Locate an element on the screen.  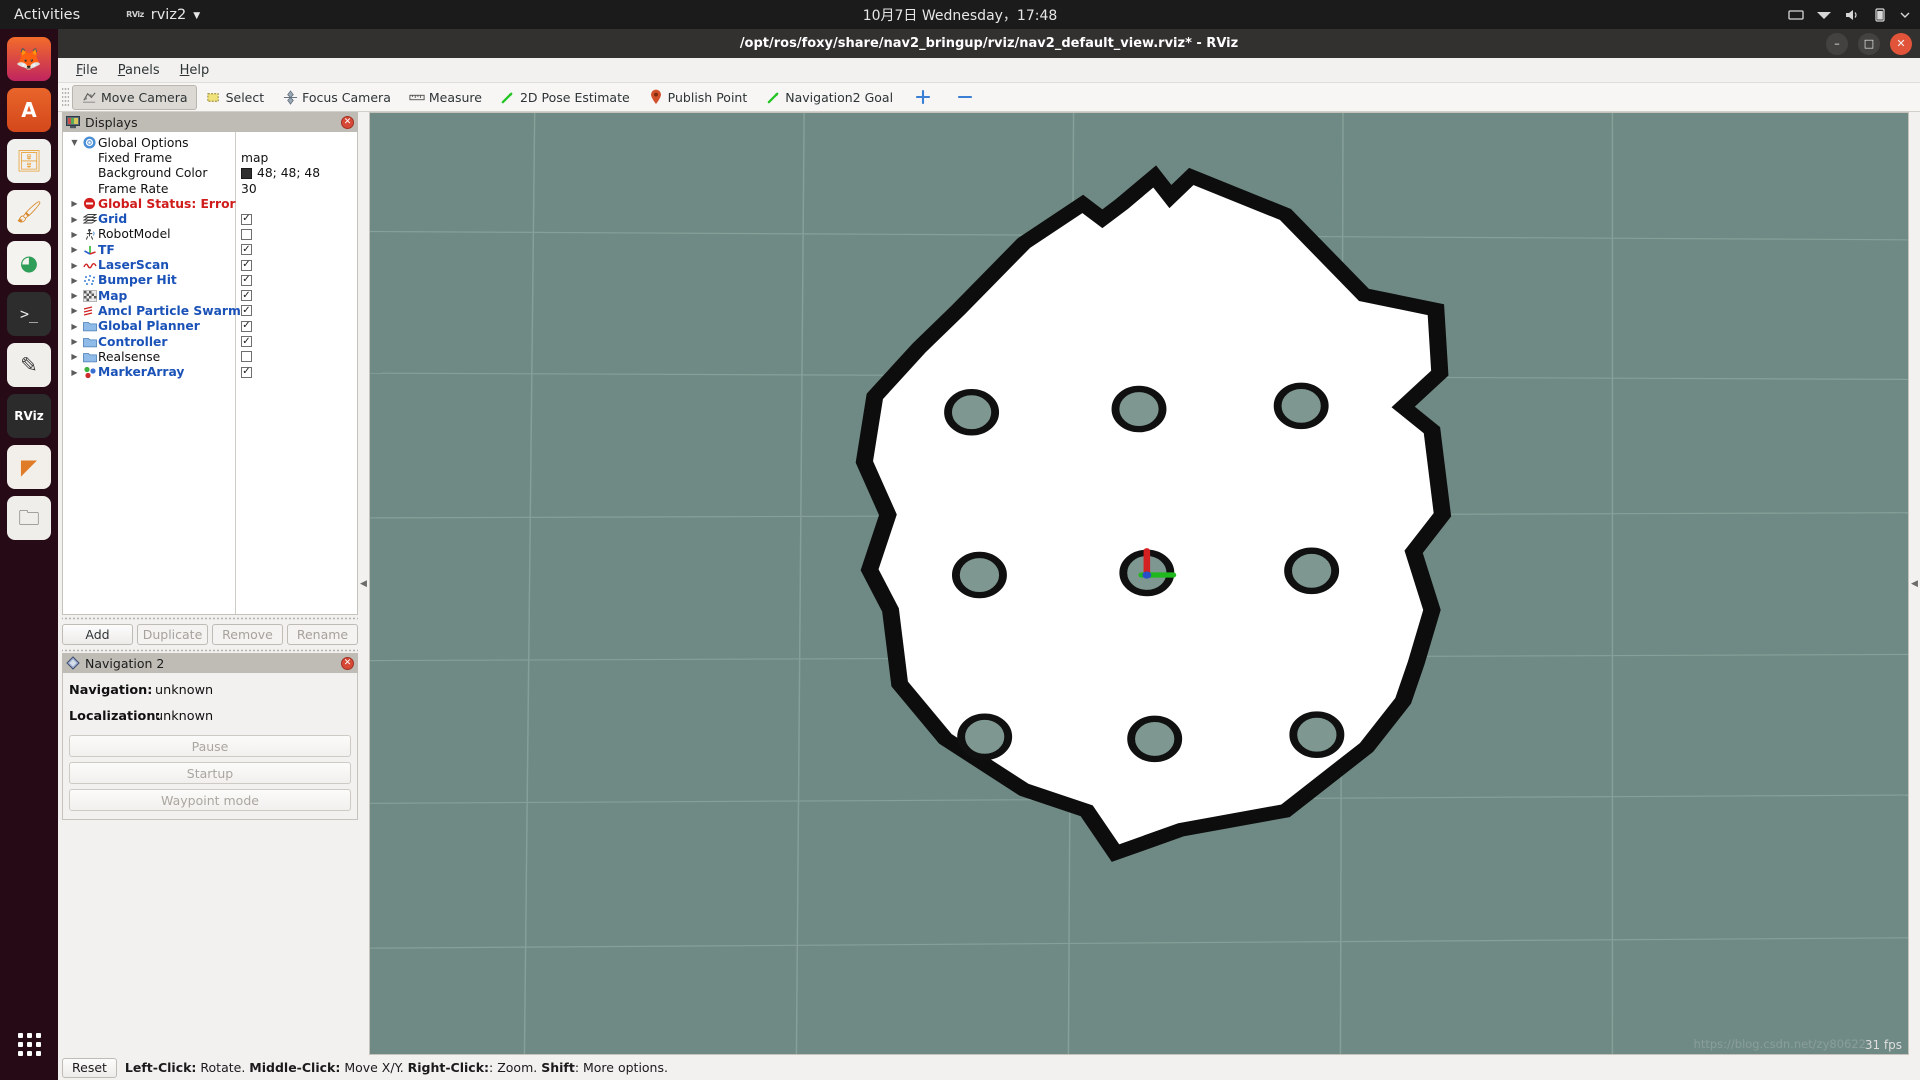
startup-button: Startup is located at coordinates (210, 773).